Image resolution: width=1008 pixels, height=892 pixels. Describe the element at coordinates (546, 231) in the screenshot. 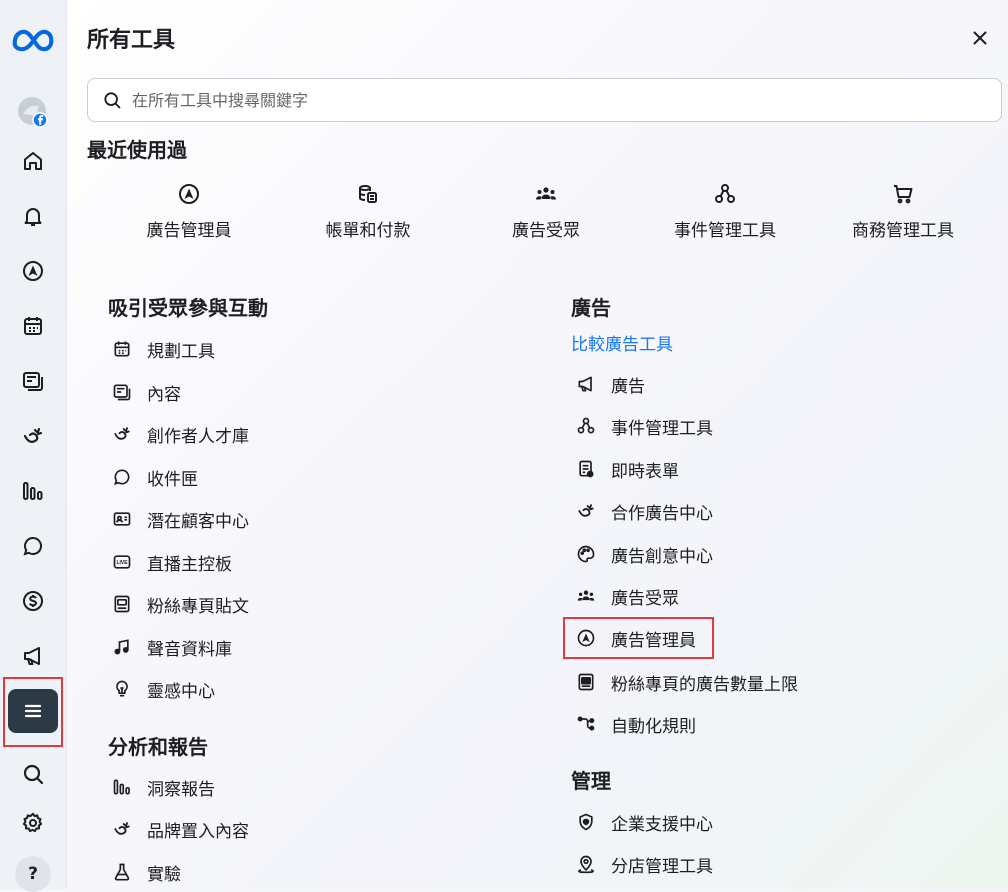

I see `recent-item-label: 廣告受眾` at that location.